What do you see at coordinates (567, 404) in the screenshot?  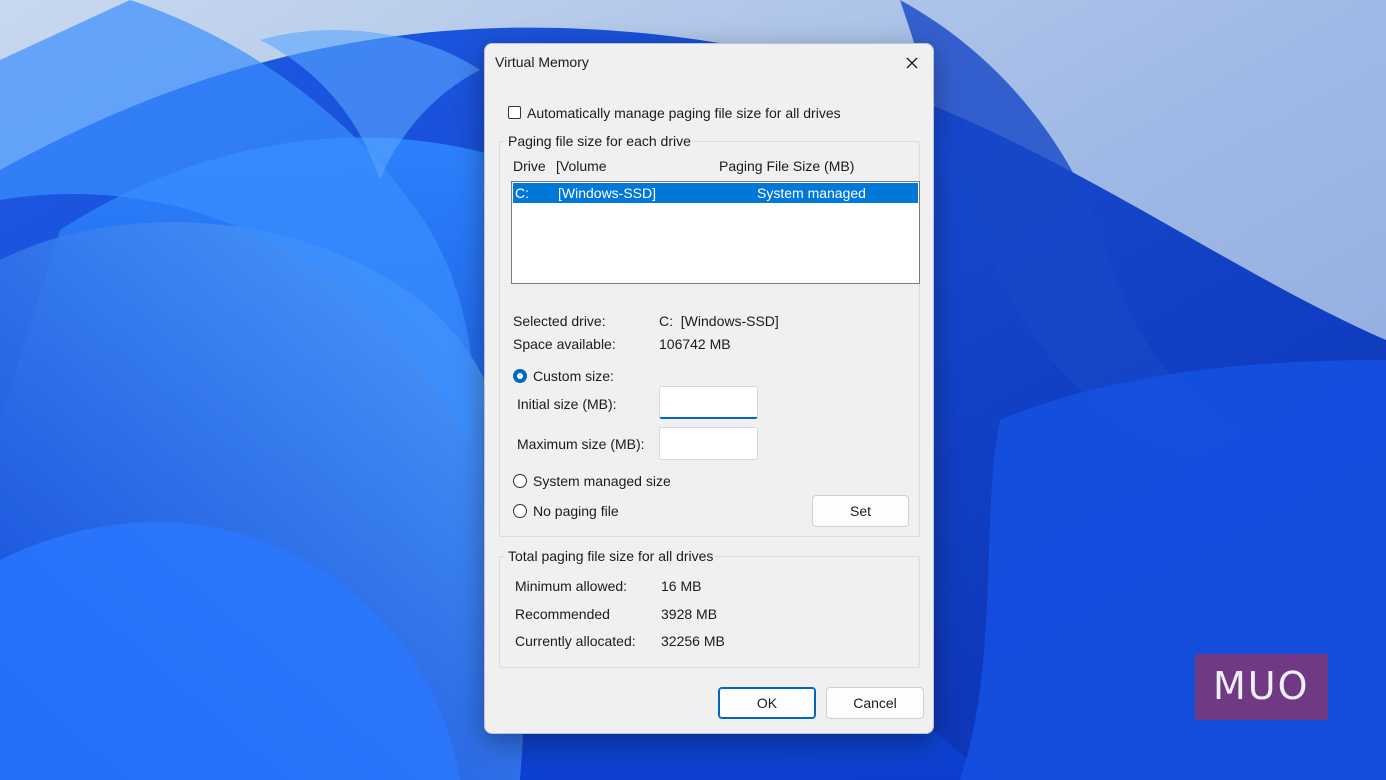 I see `initial-size-label: Initial size (MB):` at bounding box center [567, 404].